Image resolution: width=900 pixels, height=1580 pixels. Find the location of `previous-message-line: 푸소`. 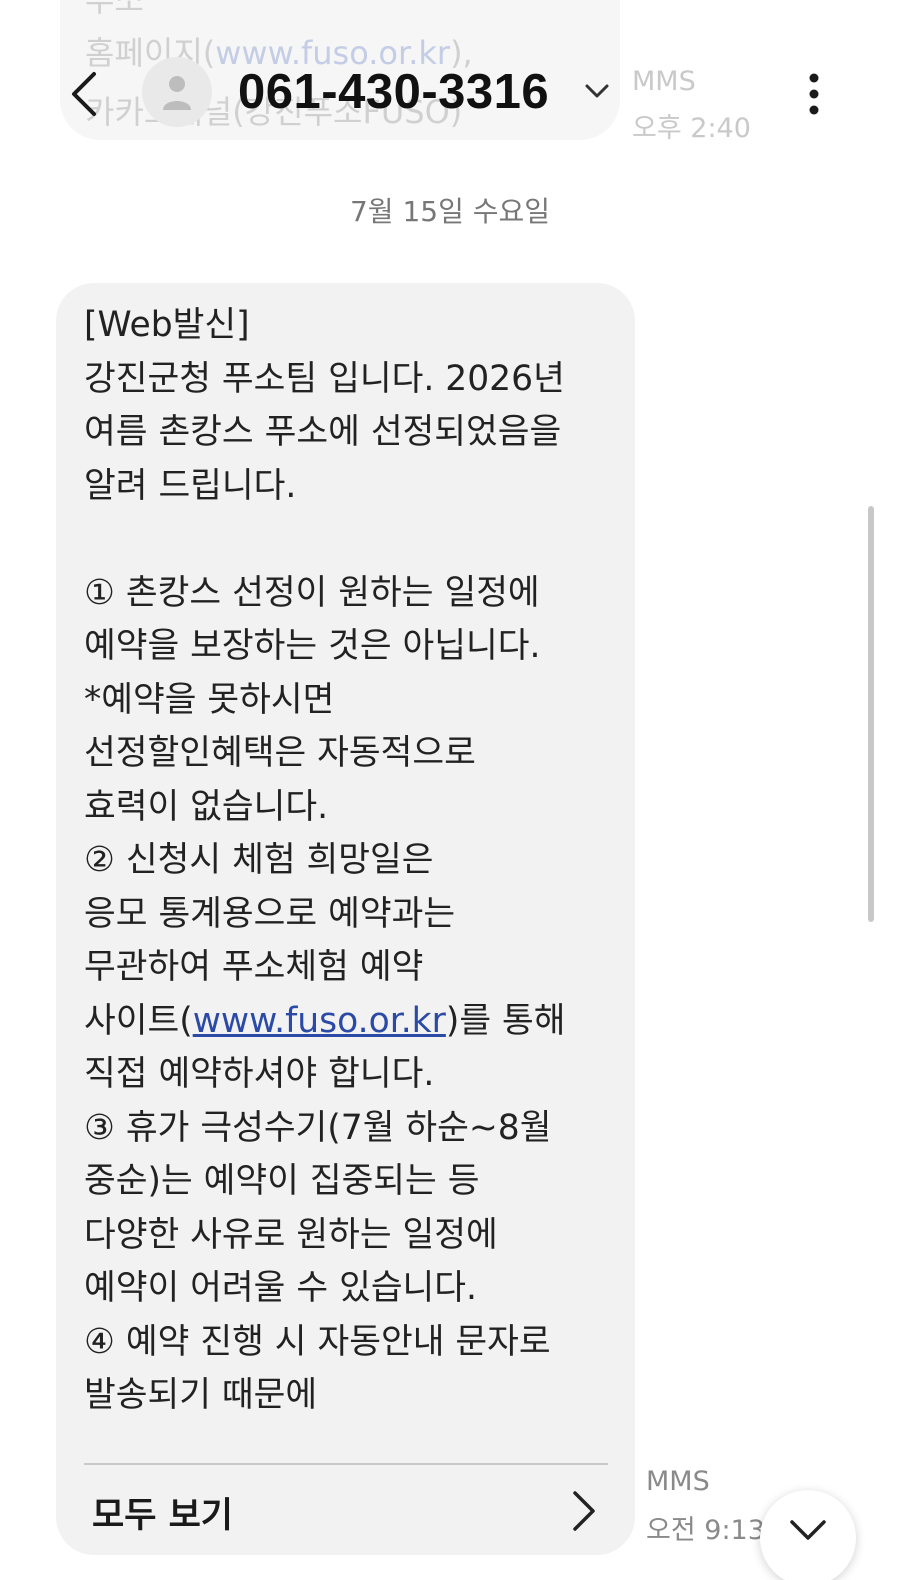

previous-message-line: 푸소 is located at coordinates (114, 9).